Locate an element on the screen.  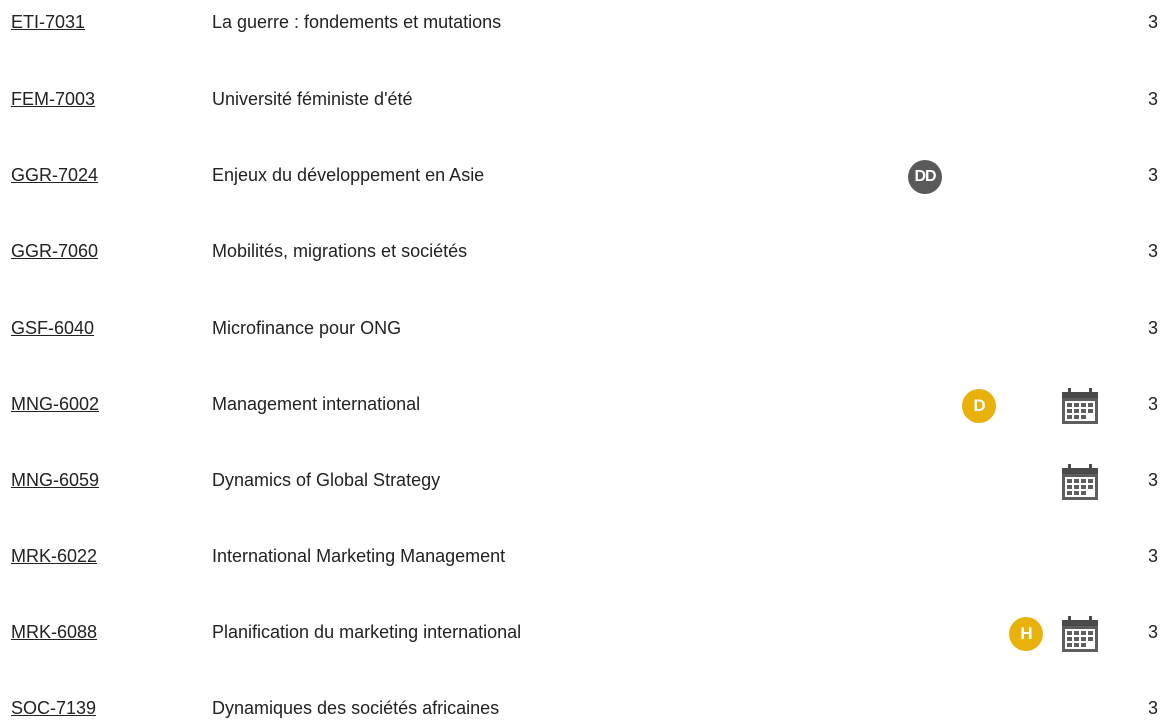
course-title: Planification du marketing international is located at coordinates (367, 632).